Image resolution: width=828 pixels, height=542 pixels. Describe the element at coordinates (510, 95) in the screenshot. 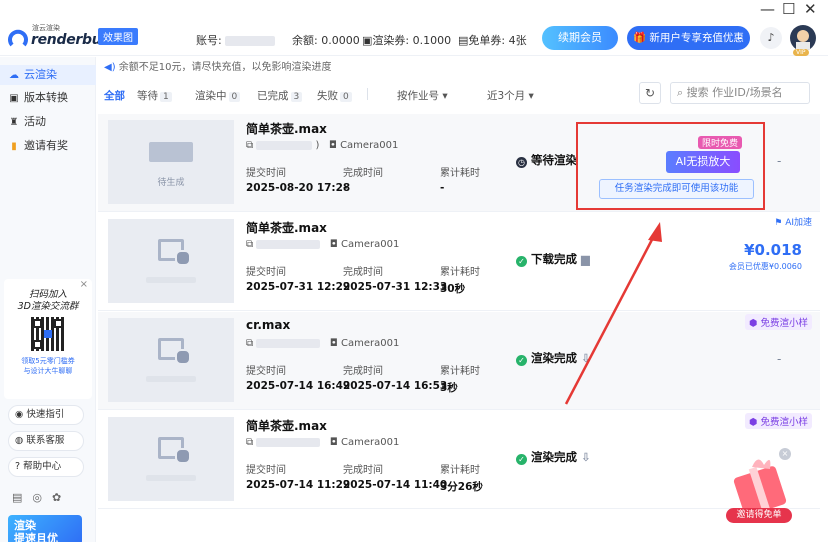

I see `range-dropdown: 近3个月 ▾` at that location.